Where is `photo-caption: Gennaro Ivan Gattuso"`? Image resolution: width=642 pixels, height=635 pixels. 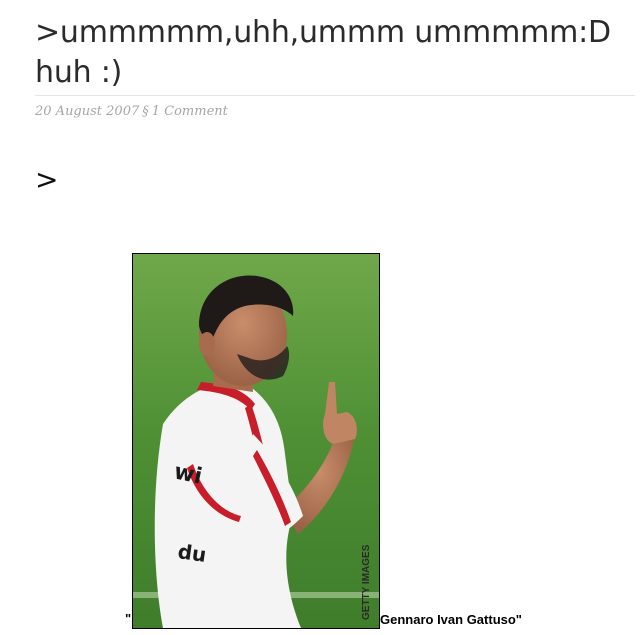
photo-caption: Gennaro Ivan Gattuso" is located at coordinates (451, 619).